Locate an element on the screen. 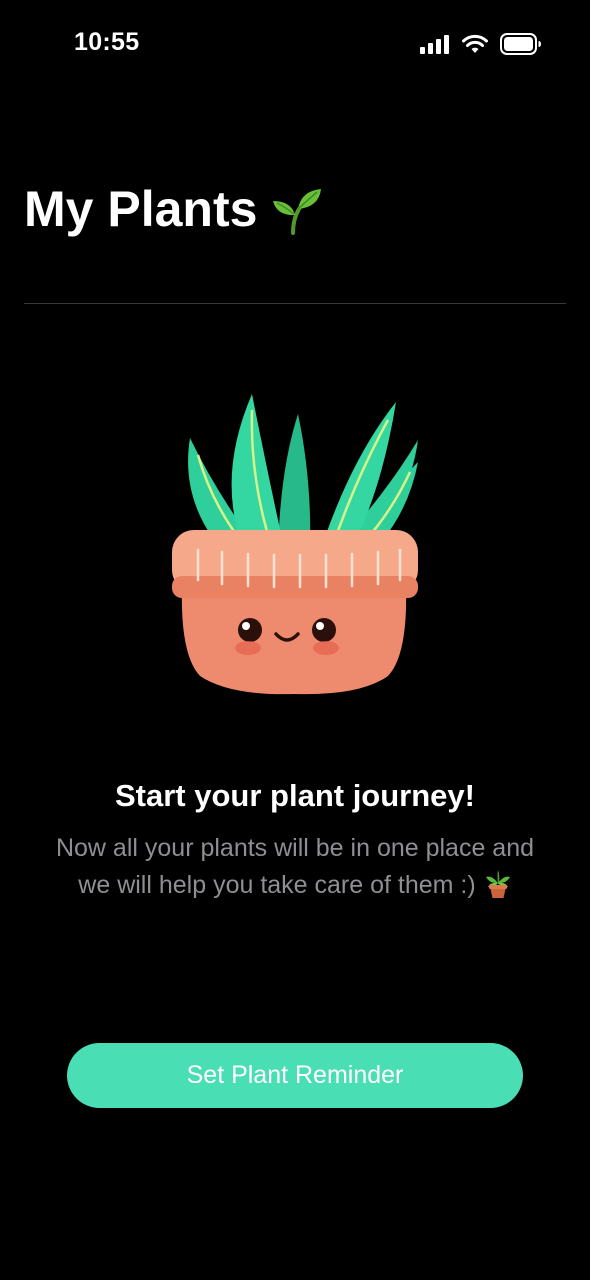  potted-plant-icon is located at coordinates (497, 884).